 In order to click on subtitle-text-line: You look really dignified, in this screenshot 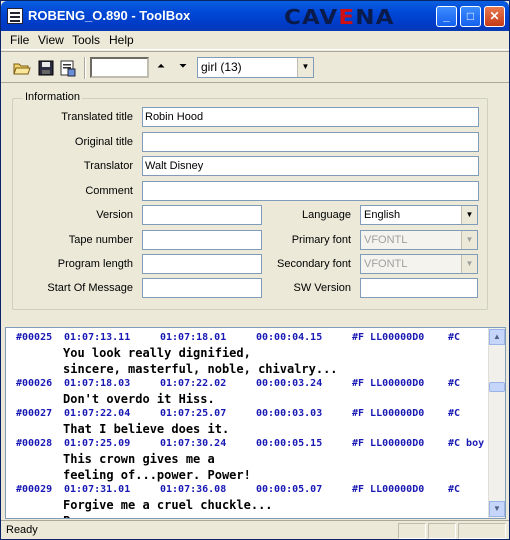, I will do `click(157, 353)`.